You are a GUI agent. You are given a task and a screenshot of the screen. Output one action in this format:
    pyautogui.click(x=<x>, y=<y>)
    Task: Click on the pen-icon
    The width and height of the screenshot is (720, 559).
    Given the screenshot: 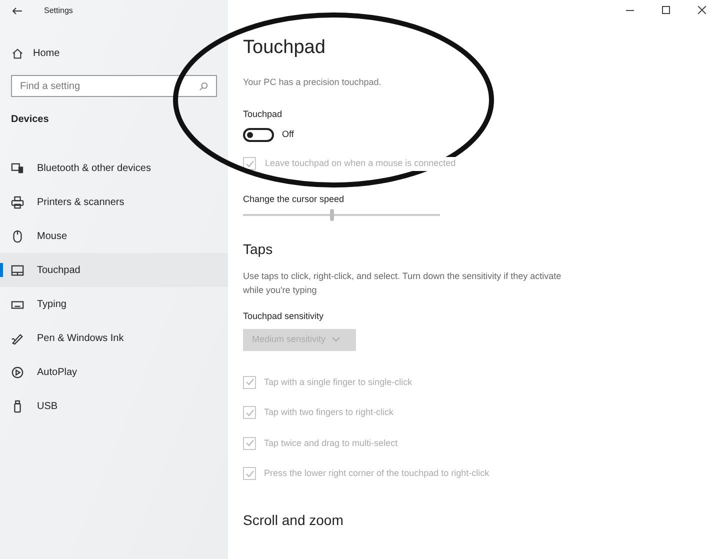 What is the action you would take?
    pyautogui.click(x=17, y=338)
    